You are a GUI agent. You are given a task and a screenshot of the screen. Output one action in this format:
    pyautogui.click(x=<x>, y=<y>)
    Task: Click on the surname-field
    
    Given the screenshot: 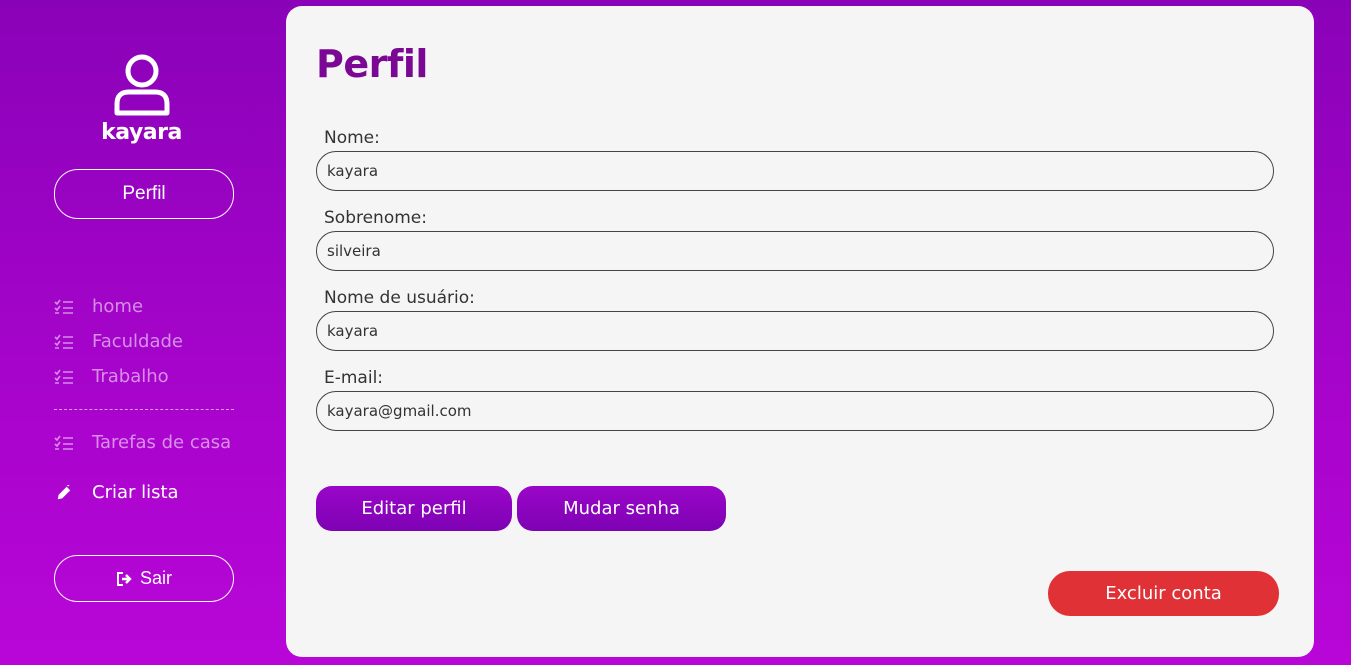 What is the action you would take?
    pyautogui.click(x=795, y=251)
    